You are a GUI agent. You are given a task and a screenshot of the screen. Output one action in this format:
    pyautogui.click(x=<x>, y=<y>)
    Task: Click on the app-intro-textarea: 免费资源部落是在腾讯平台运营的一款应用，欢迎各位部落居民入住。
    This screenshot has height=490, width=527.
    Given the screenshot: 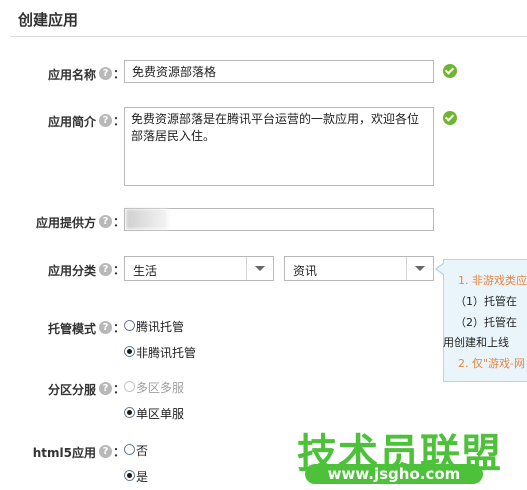 What is the action you would take?
    pyautogui.click(x=279, y=146)
    